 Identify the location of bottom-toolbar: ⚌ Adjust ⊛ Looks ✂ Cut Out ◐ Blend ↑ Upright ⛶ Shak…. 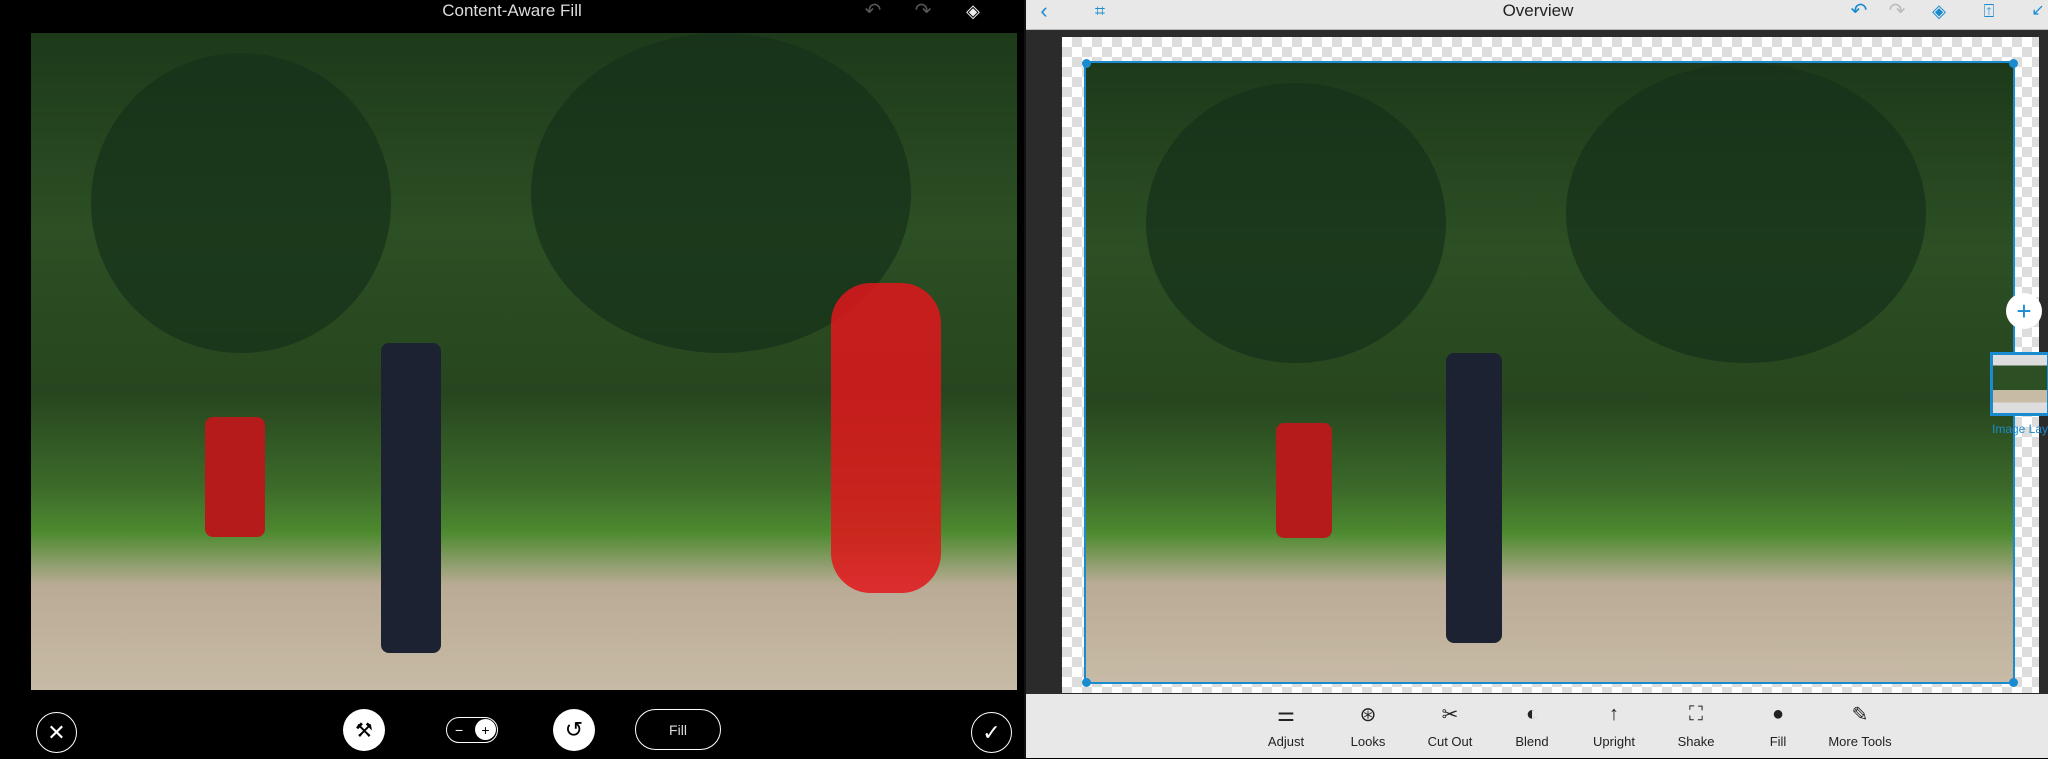
(1537, 726).